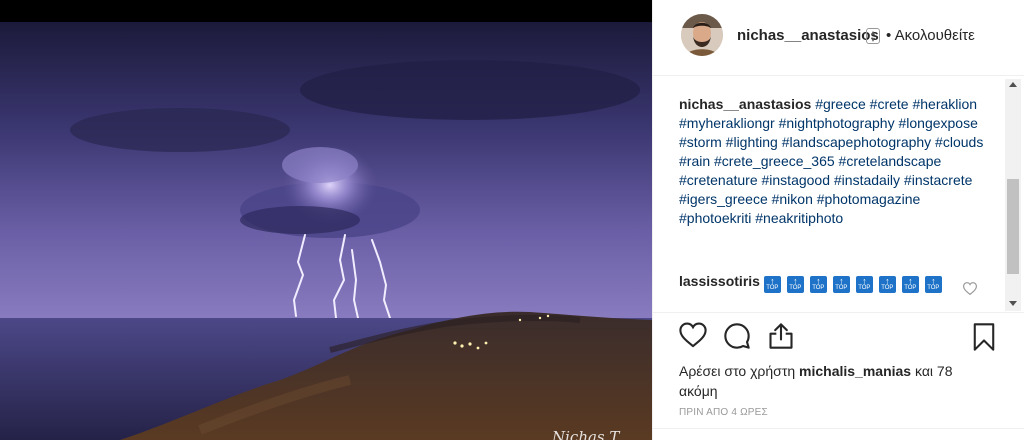 The width and height of the screenshot is (1024, 440). Describe the element at coordinates (781, 338) in the screenshot. I see `share-icon` at that location.